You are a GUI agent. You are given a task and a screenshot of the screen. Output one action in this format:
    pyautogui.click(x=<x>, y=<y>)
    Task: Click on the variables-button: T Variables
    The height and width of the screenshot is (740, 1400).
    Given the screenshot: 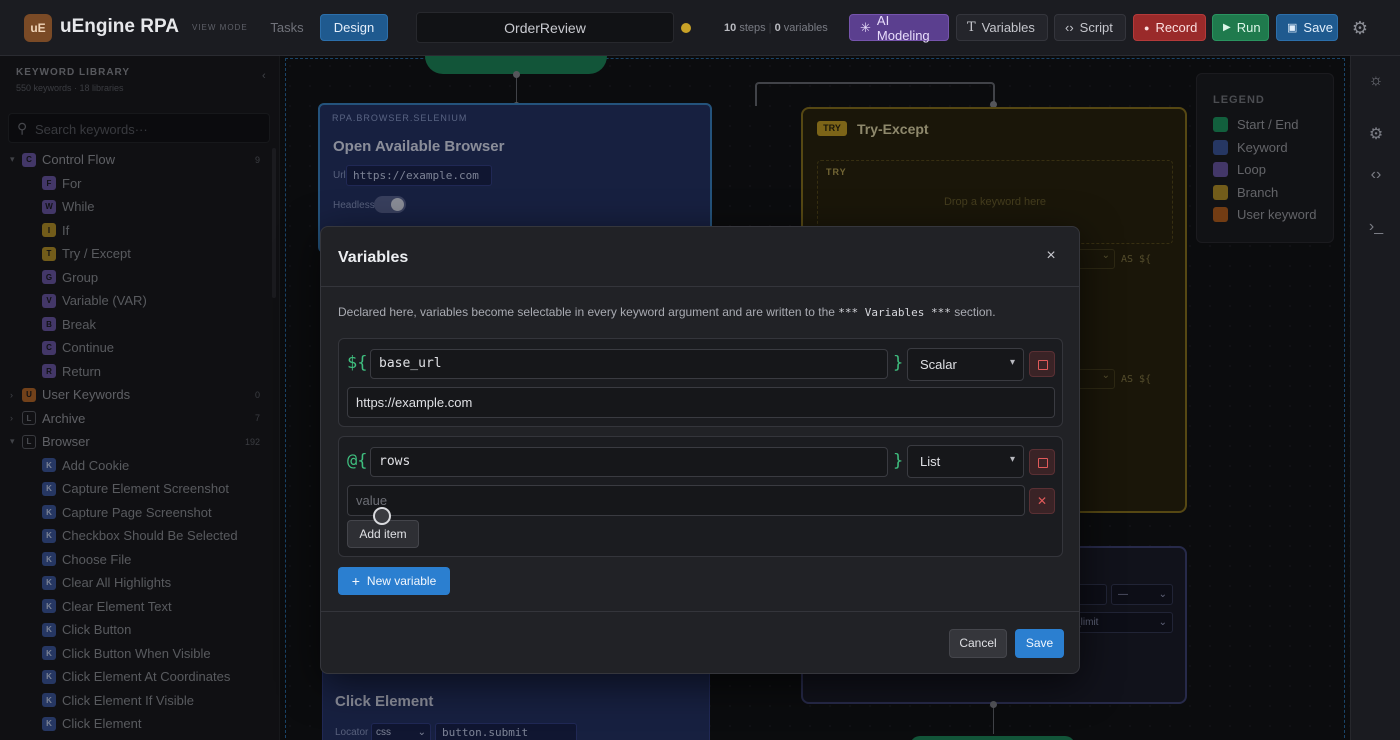 What is the action you would take?
    pyautogui.click(x=1002, y=27)
    